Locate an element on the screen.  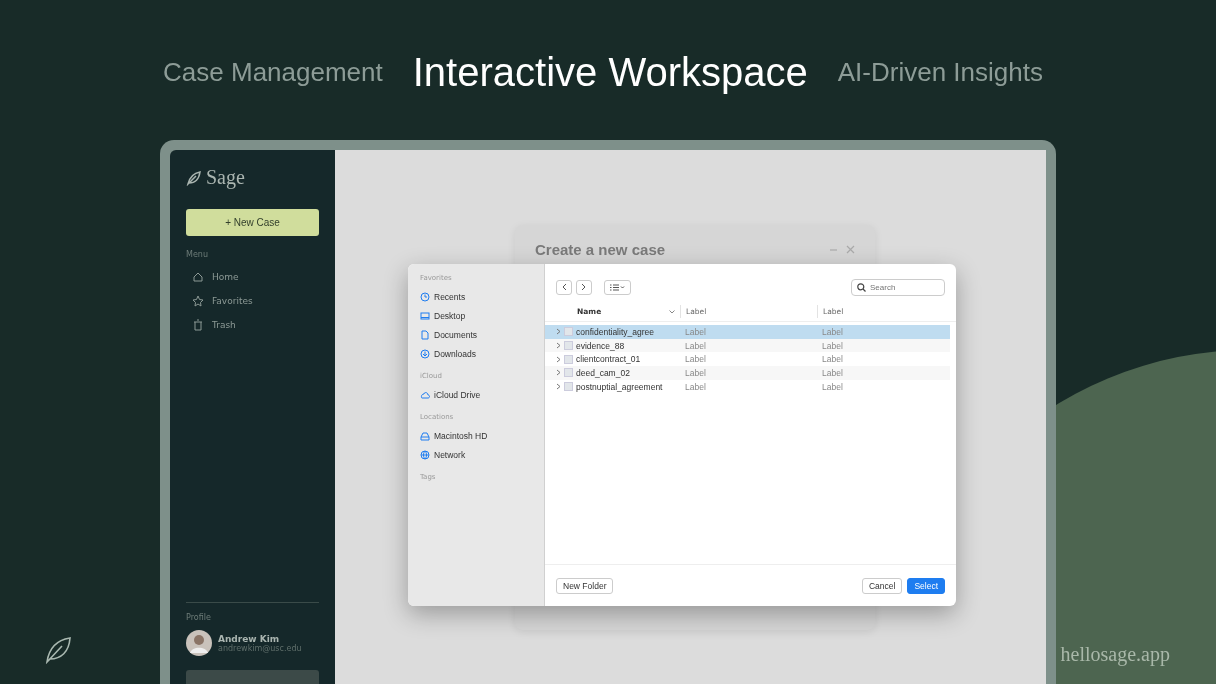
user-name: Andrew Kim is located at coordinates (249, 638).